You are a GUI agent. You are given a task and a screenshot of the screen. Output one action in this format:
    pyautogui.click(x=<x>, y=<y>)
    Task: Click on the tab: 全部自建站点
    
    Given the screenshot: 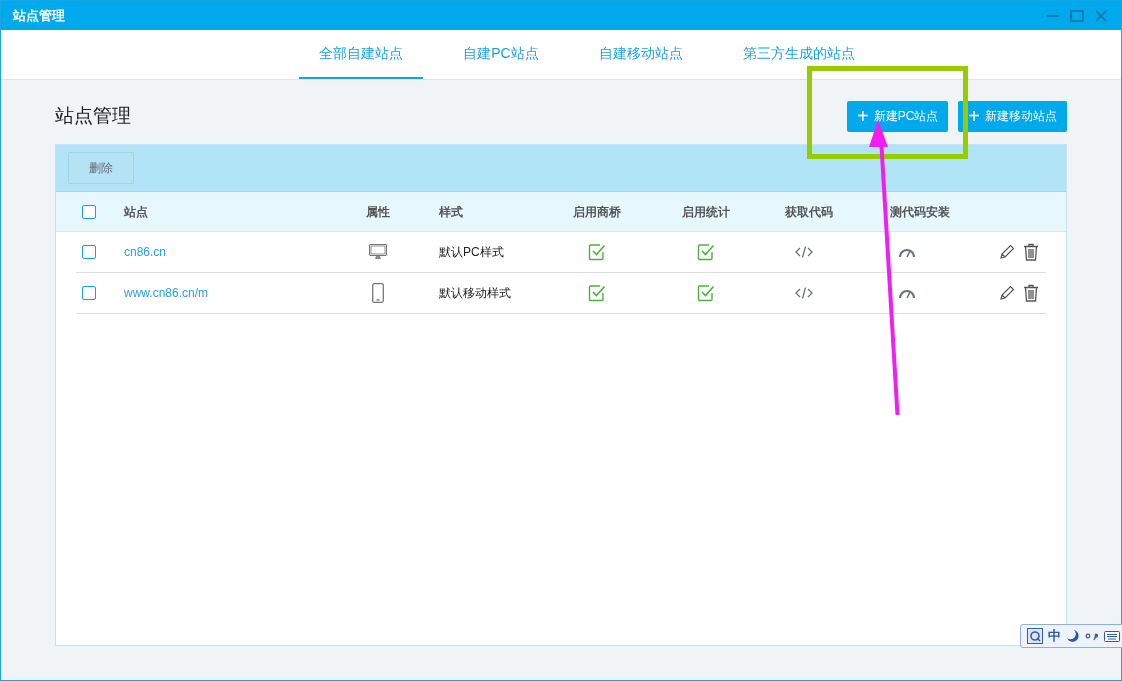 What is the action you would take?
    pyautogui.click(x=361, y=54)
    